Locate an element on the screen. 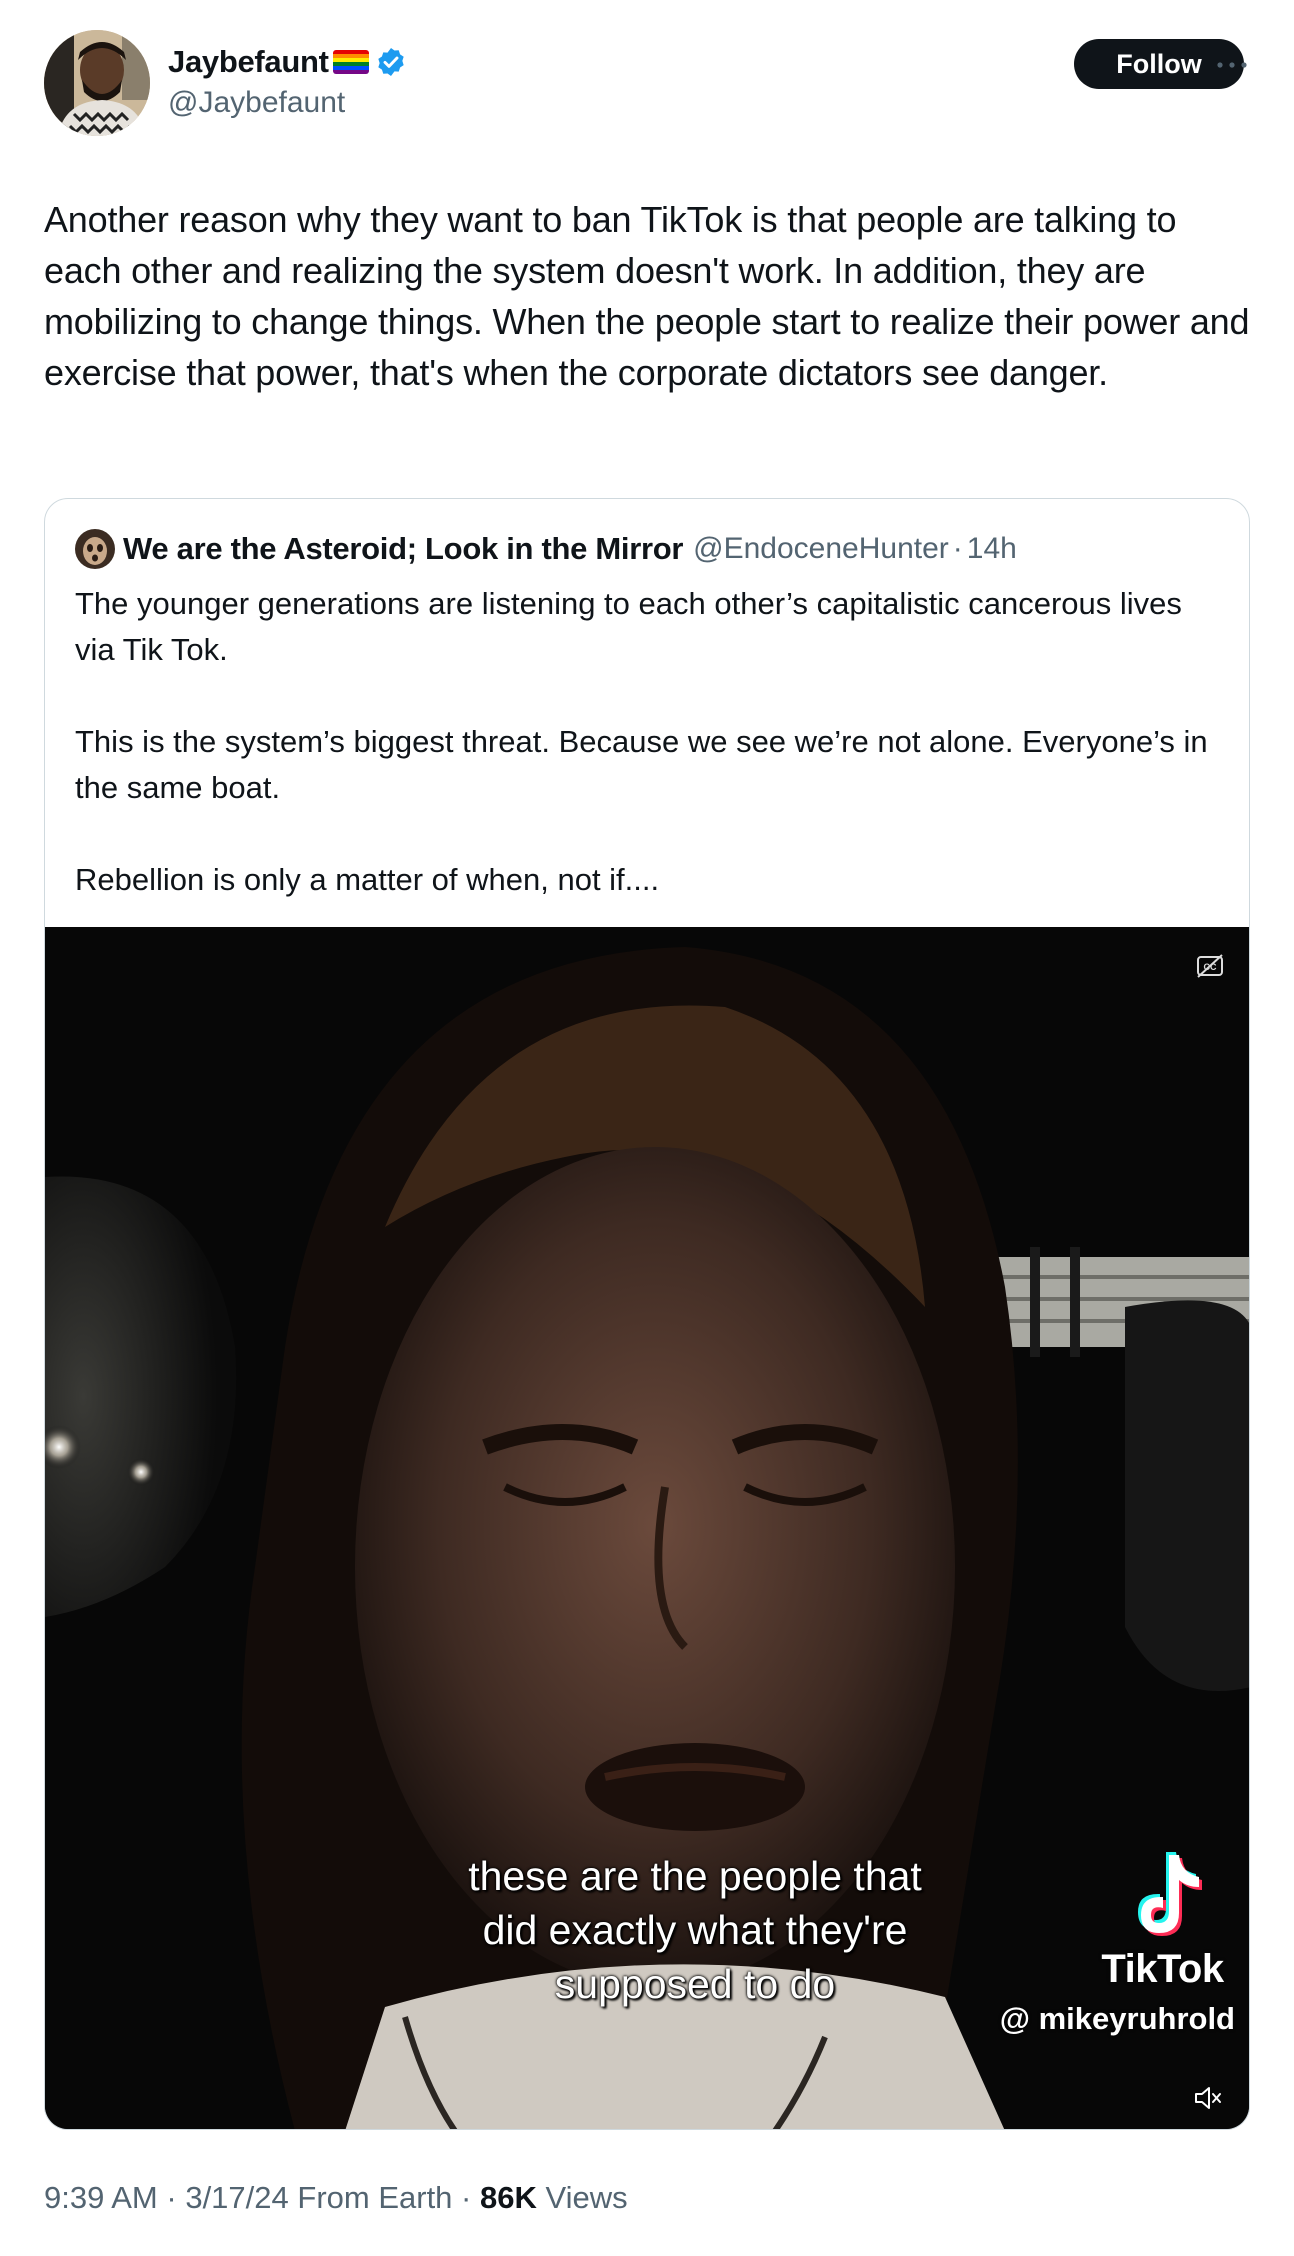 Image resolution: width=1294 pixels, height=2256 pixels. tweet-date: 3/17/24 is located at coordinates (236, 2197).